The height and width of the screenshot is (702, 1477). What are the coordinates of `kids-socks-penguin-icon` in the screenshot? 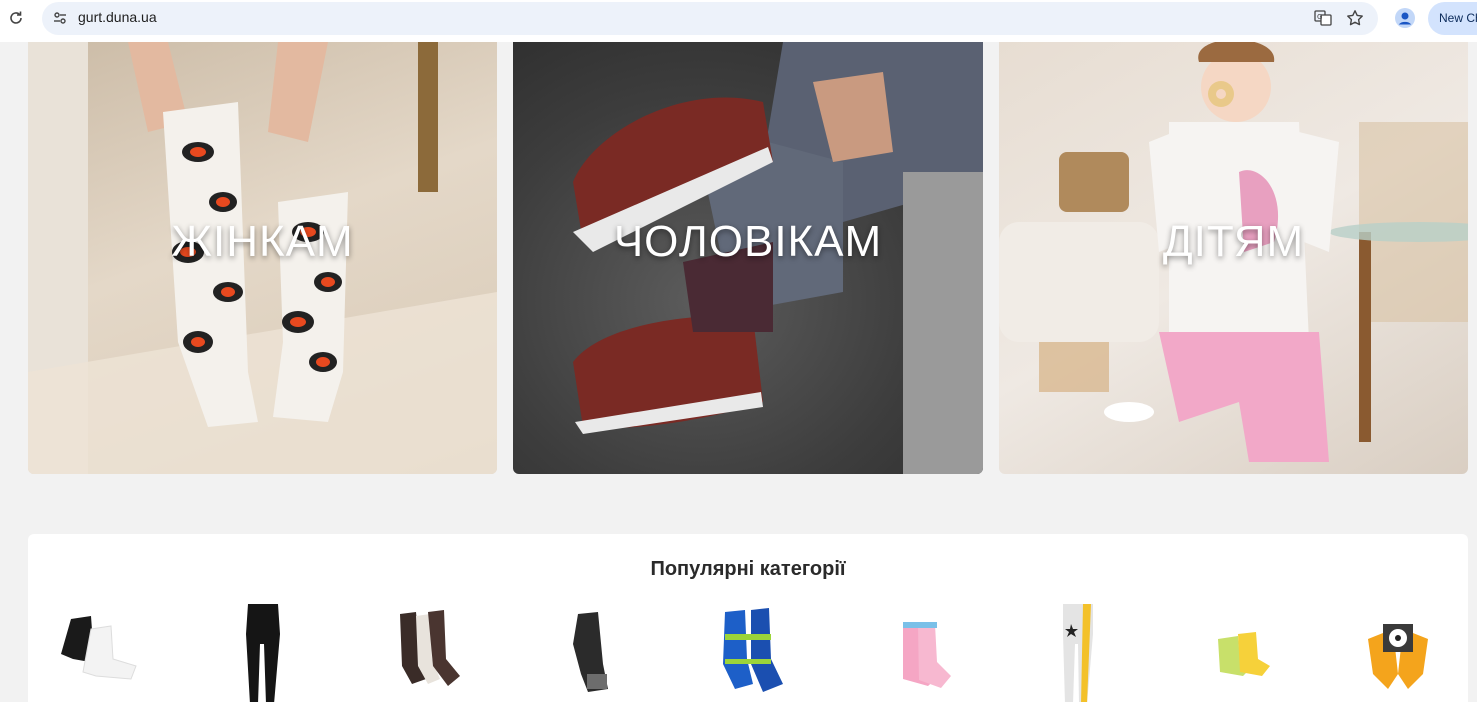 It's located at (1398, 656).